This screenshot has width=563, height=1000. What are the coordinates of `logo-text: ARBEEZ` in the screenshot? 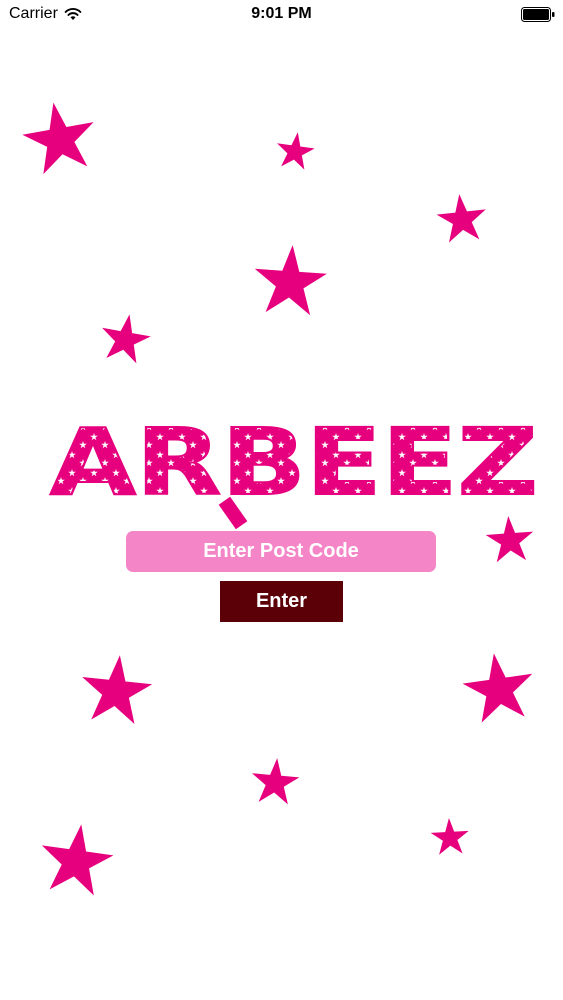 It's located at (294, 465).